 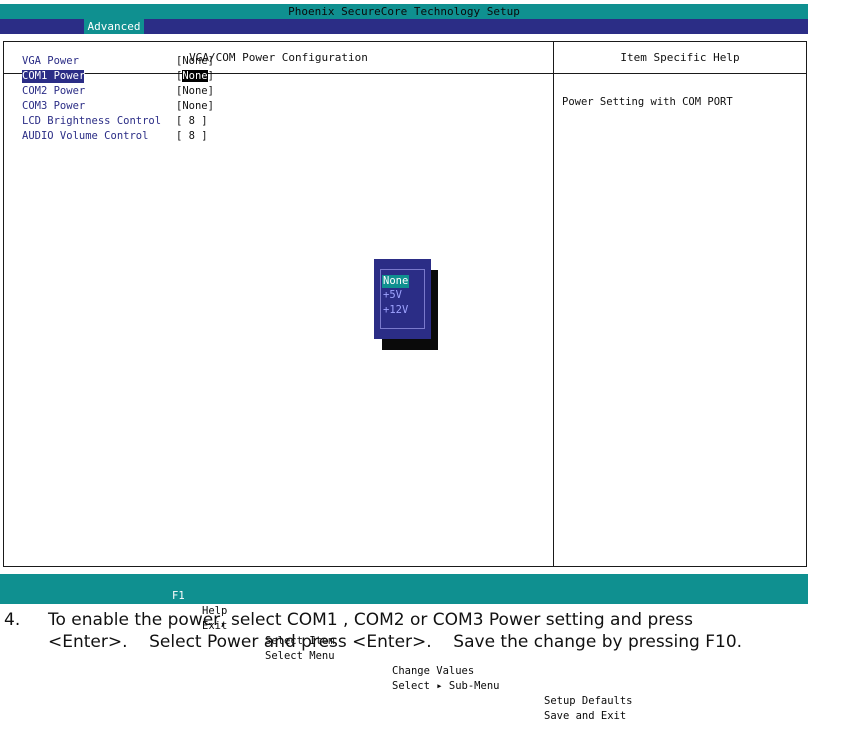 What do you see at coordinates (433, 671) in the screenshot?
I see `key-desc: Change Values` at bounding box center [433, 671].